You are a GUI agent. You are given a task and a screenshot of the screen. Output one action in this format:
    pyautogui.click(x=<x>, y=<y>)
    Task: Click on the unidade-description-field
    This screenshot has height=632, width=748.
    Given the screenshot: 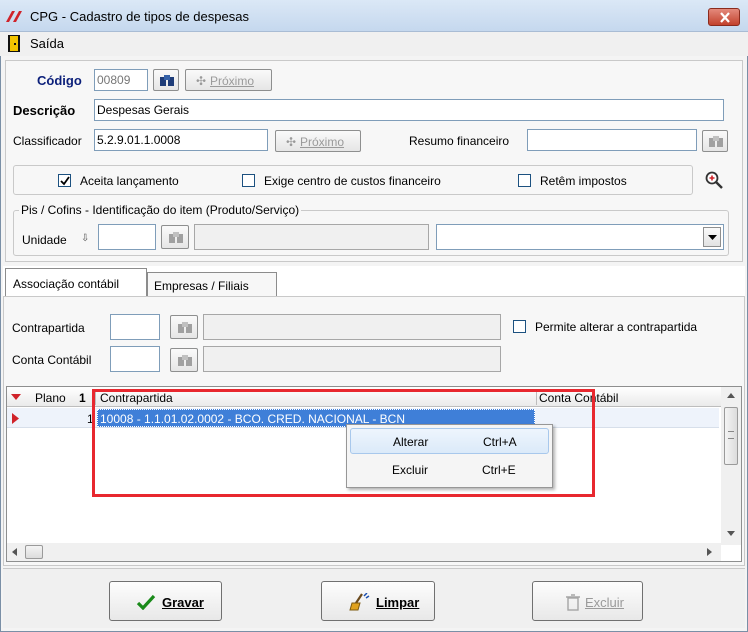 What is the action you would take?
    pyautogui.click(x=311, y=237)
    